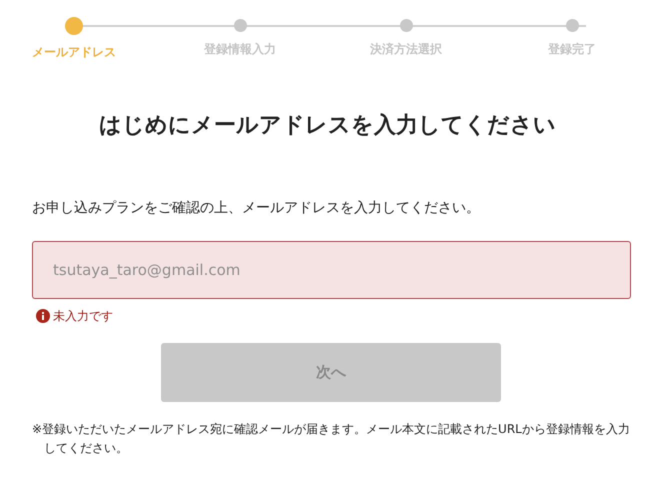 Image resolution: width=655 pixels, height=485 pixels. I want to click on email-field: tsutaya_taro@gmail.com, so click(331, 270).